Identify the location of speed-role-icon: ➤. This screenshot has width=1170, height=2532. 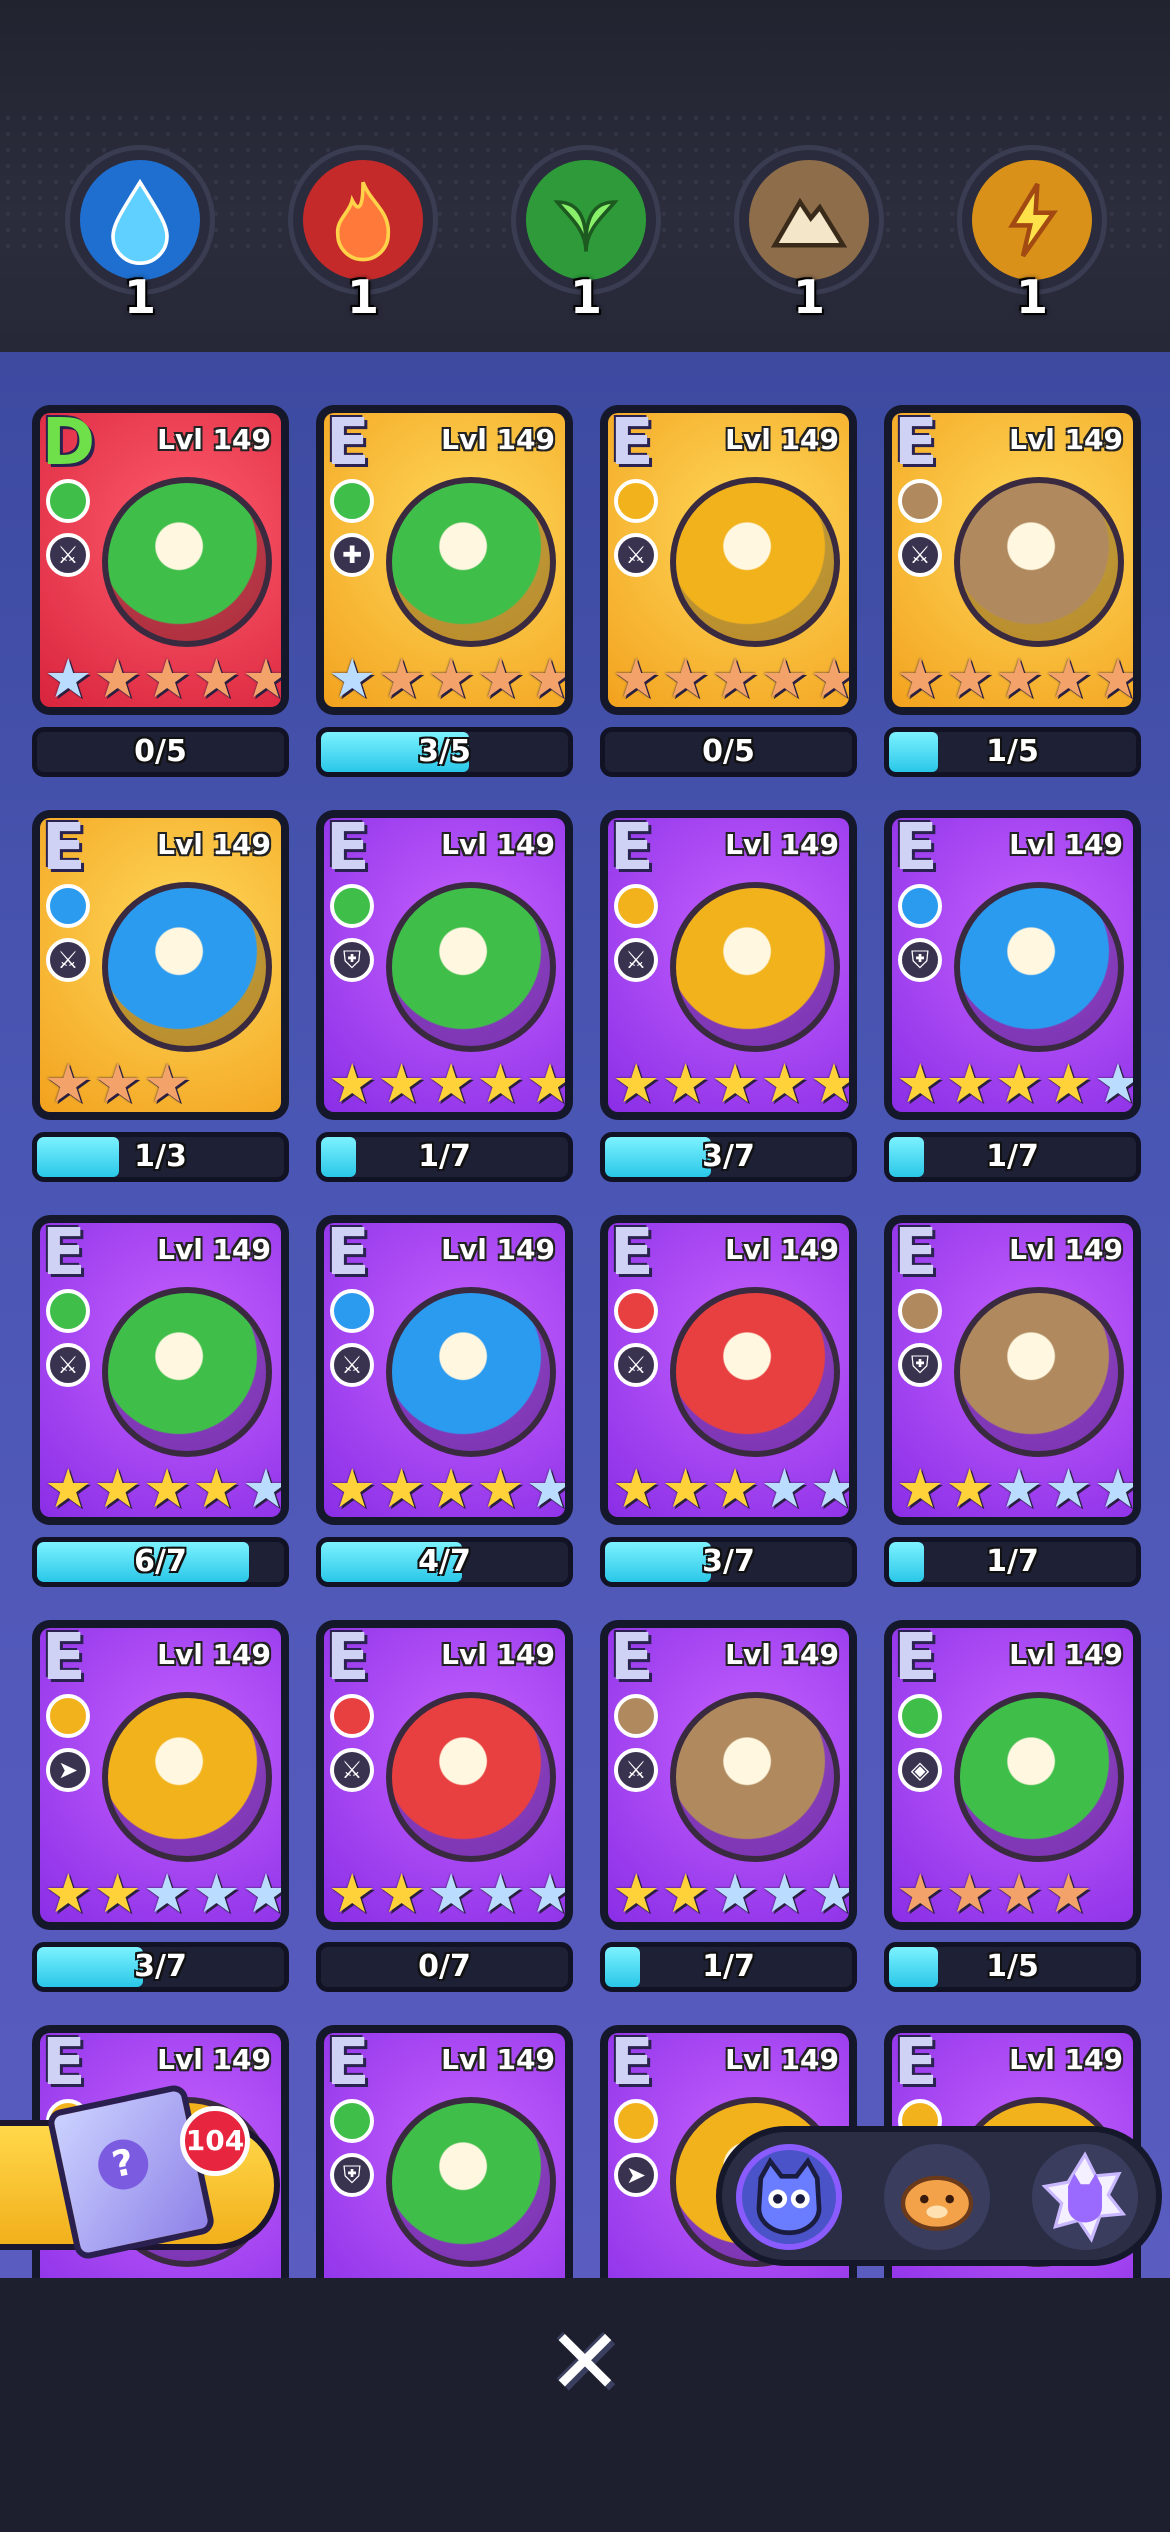
(636, 2175).